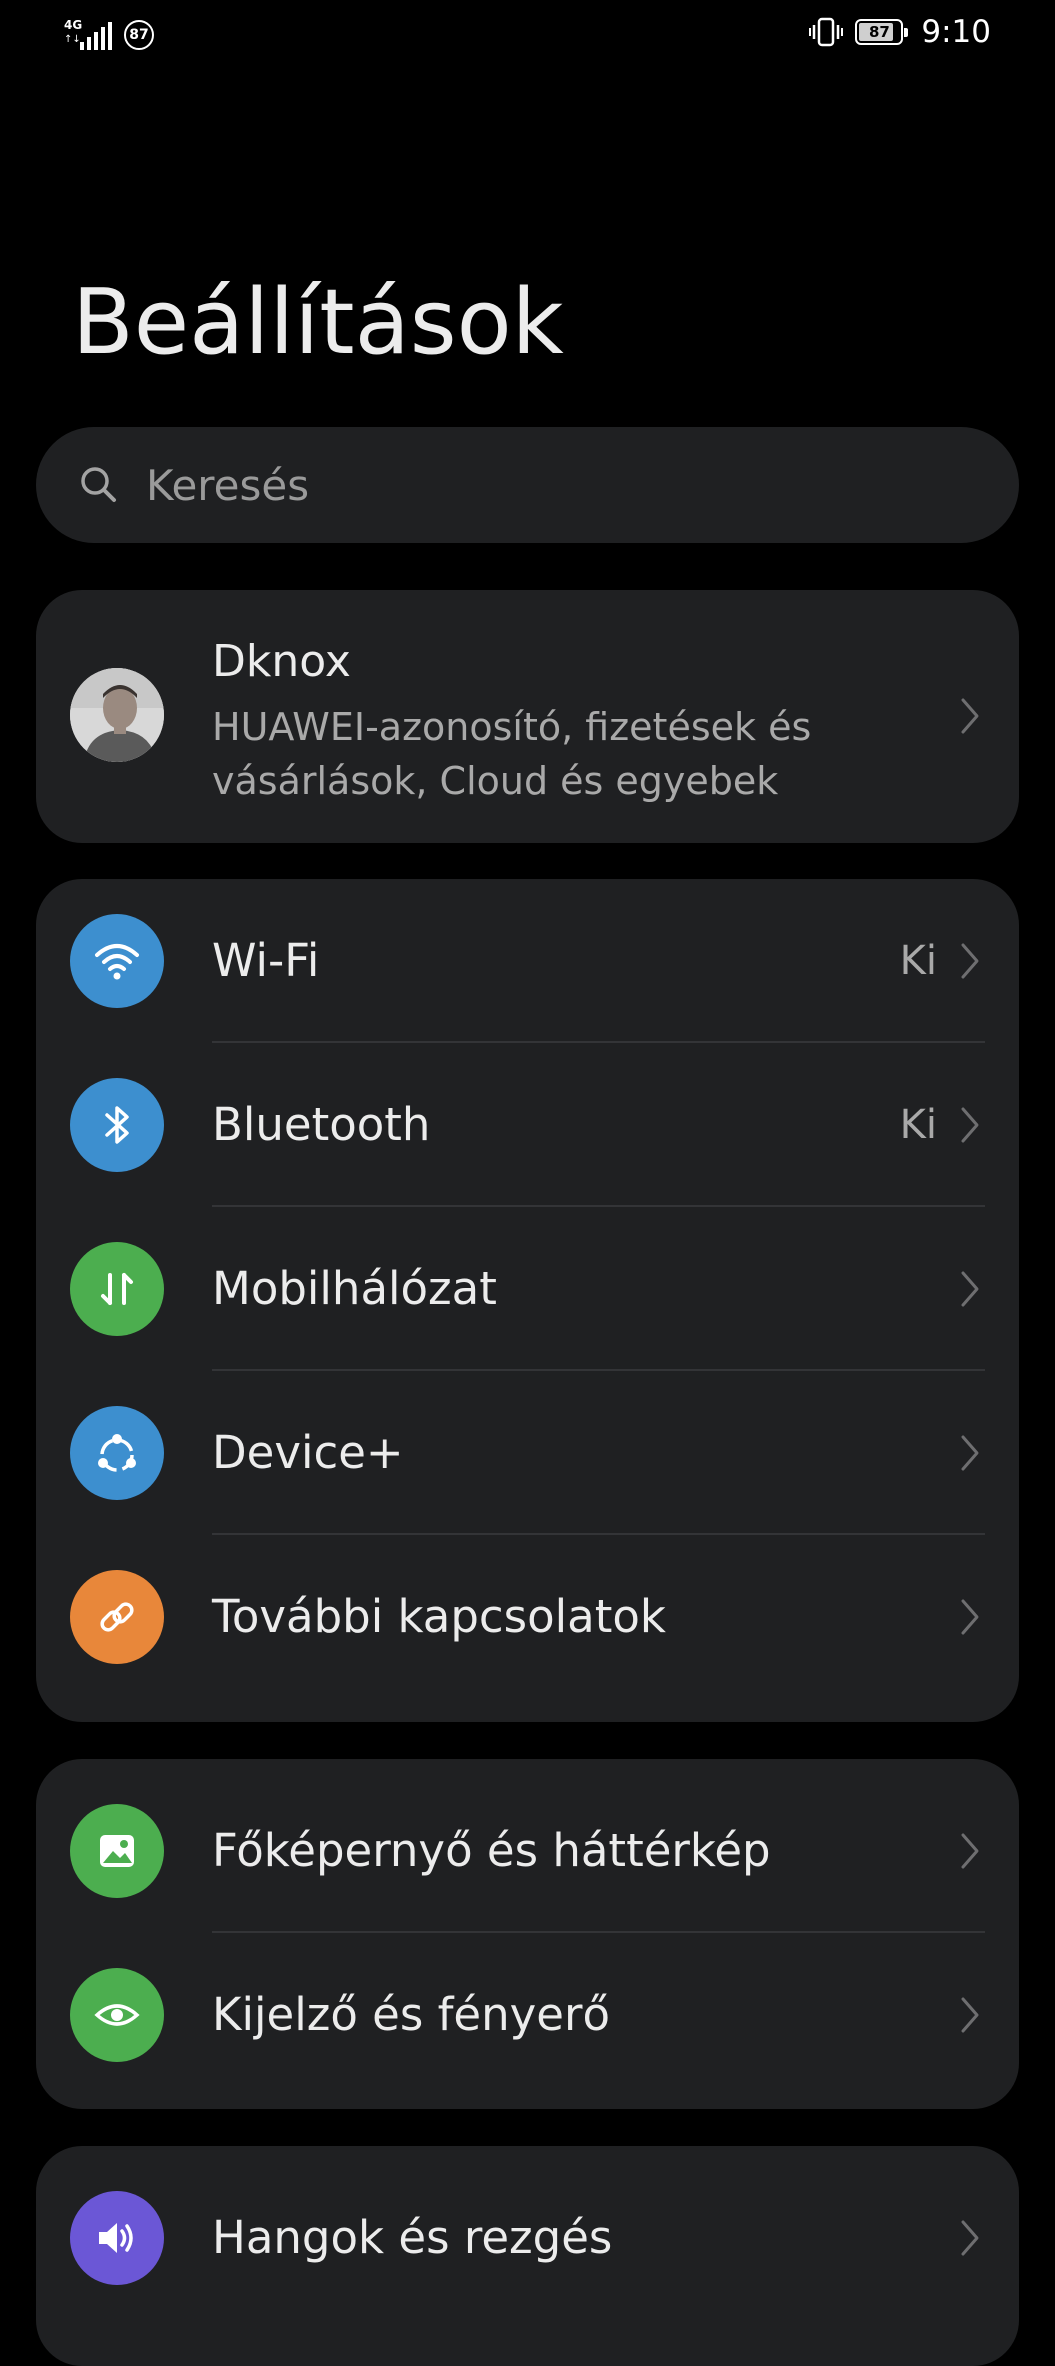  What do you see at coordinates (496, 485) in the screenshot?
I see `search-input` at bounding box center [496, 485].